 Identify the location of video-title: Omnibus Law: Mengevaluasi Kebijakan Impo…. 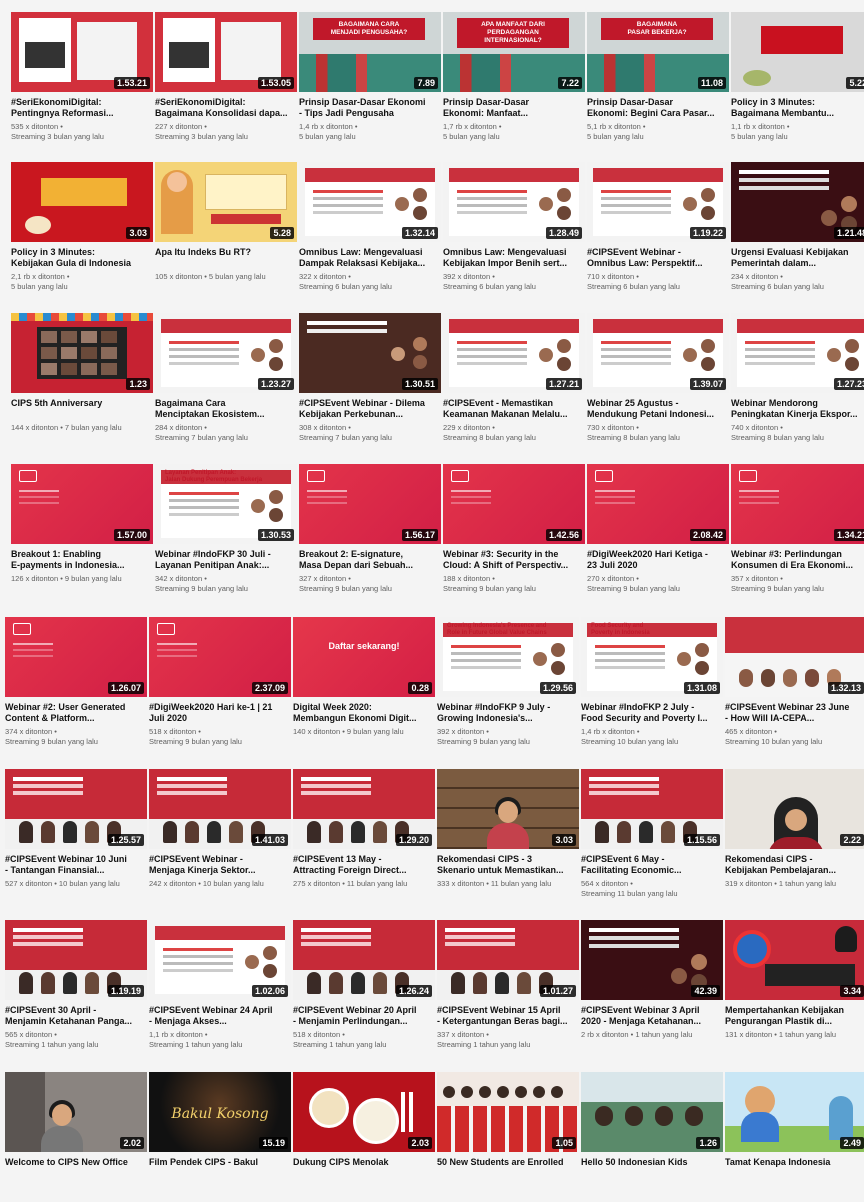
(514, 258).